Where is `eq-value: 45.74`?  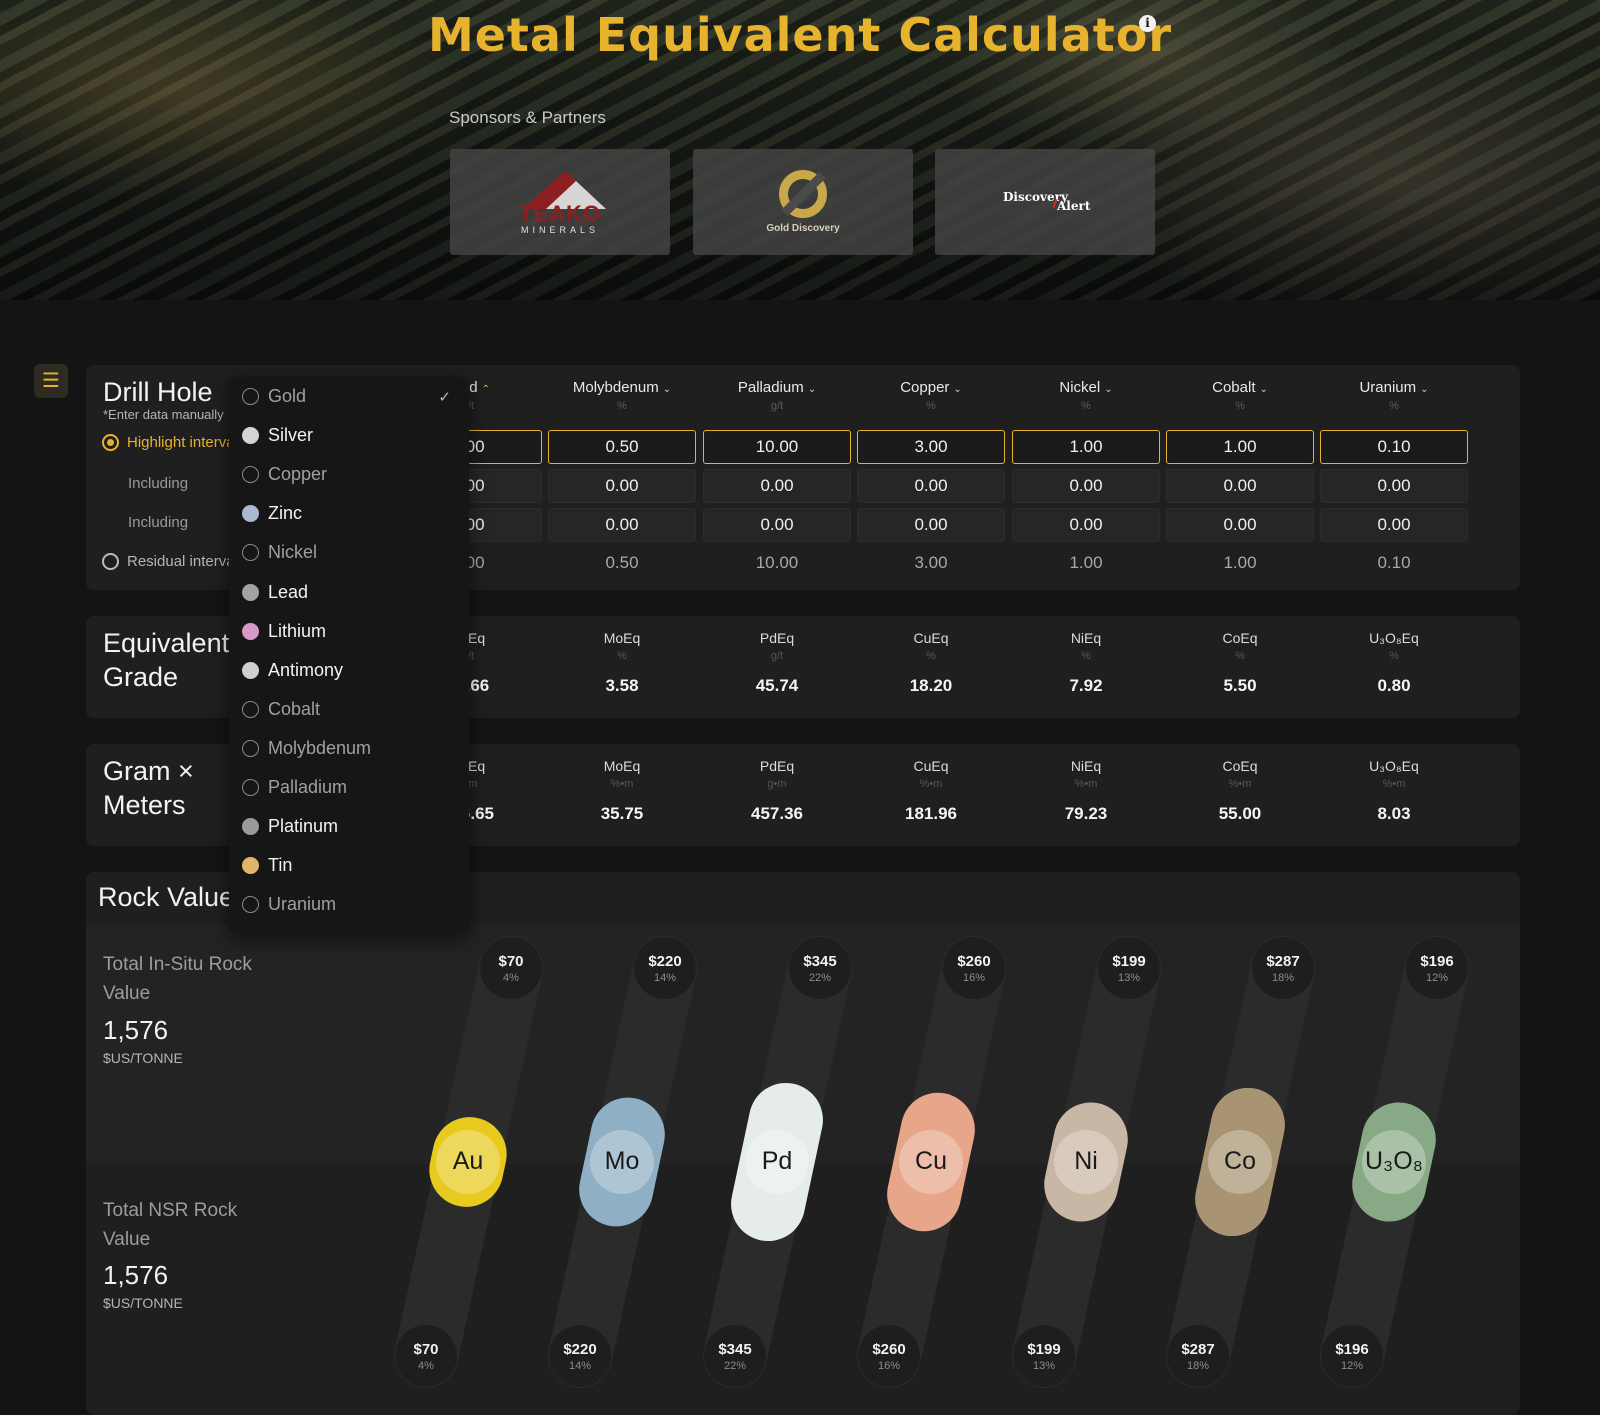 eq-value: 45.74 is located at coordinates (777, 685).